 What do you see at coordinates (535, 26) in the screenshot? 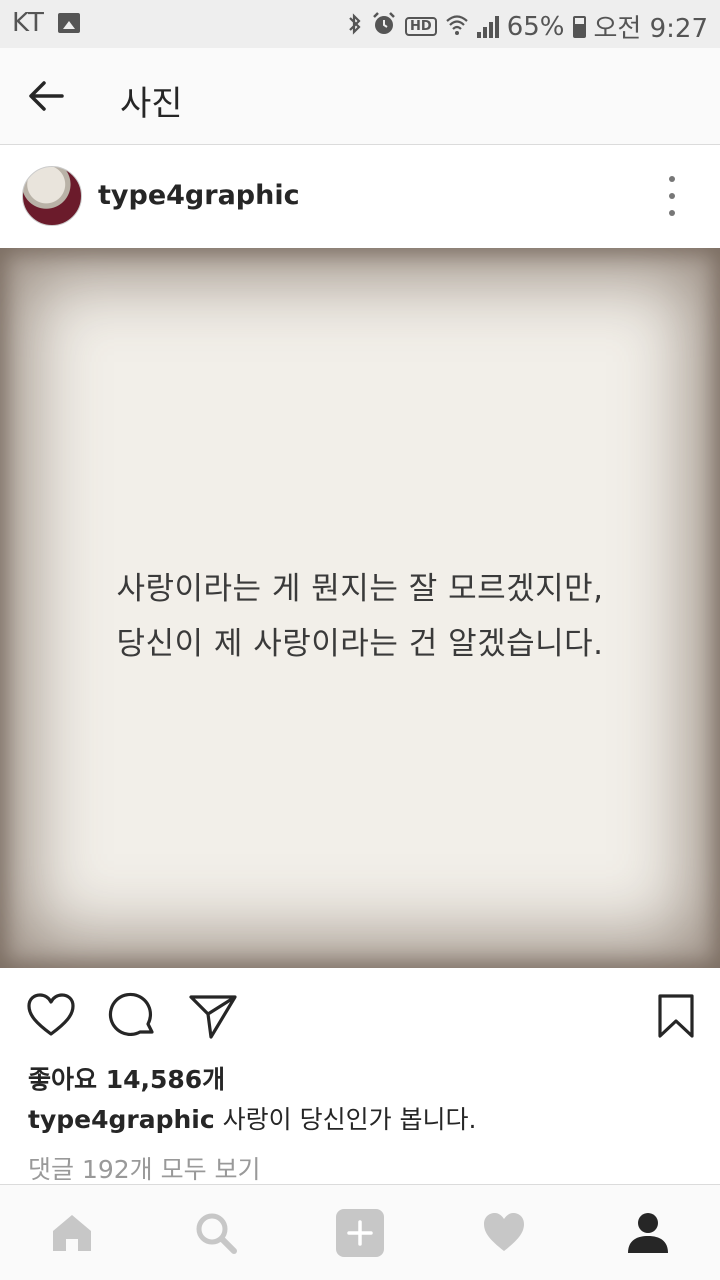
I see `battery-percent: 65%` at bounding box center [535, 26].